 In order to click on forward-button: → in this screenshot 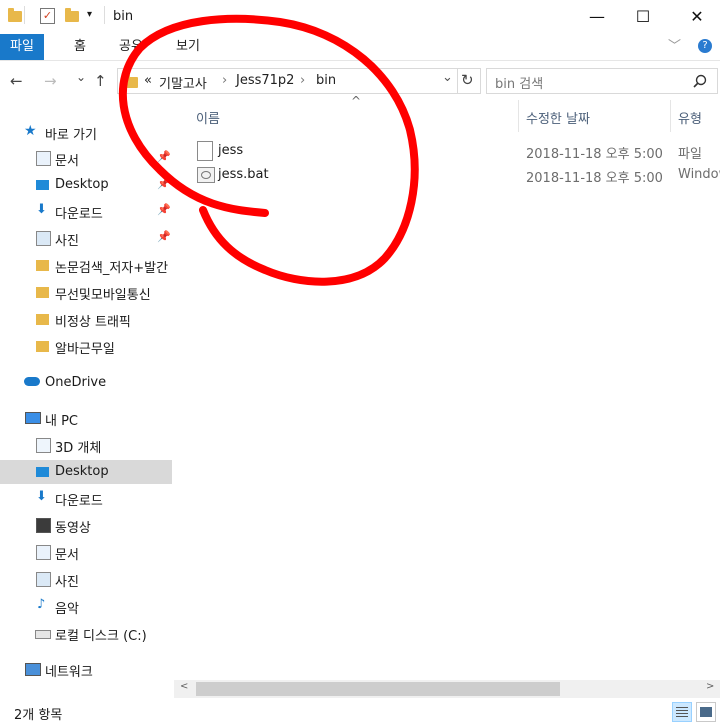, I will do `click(50, 81)`.